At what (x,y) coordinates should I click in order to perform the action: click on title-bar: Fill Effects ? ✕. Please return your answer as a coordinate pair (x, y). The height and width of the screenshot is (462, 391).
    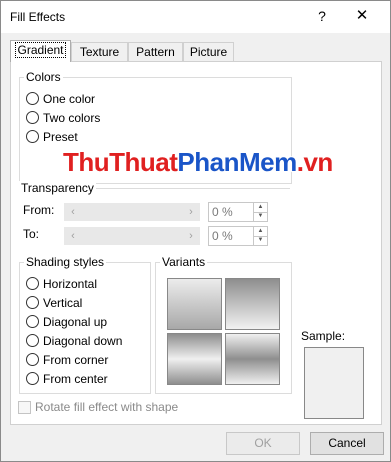
    Looking at the image, I should click on (195, 17).